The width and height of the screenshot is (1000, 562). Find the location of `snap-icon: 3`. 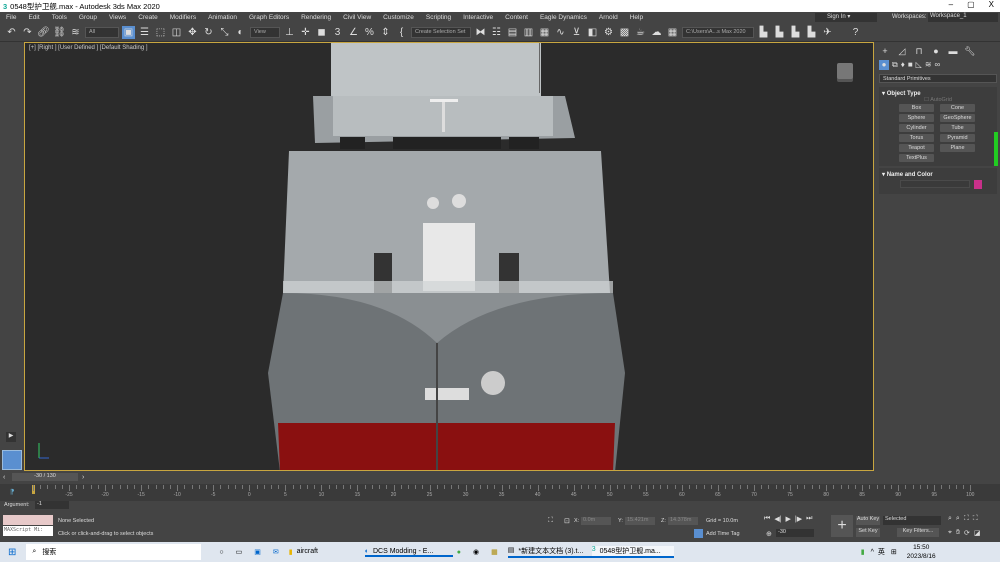

snap-icon: 3 is located at coordinates (337, 32).